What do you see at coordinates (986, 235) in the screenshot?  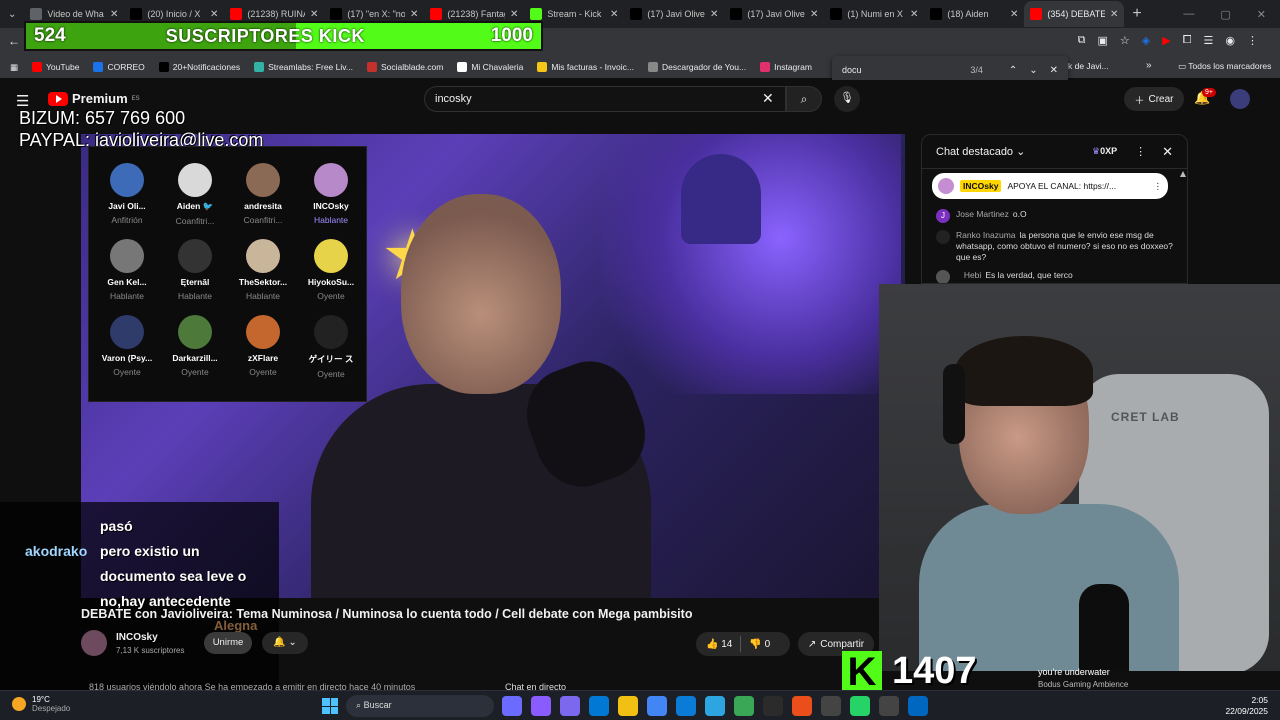 I see `chat-username: Ranko Inazuma` at bounding box center [986, 235].